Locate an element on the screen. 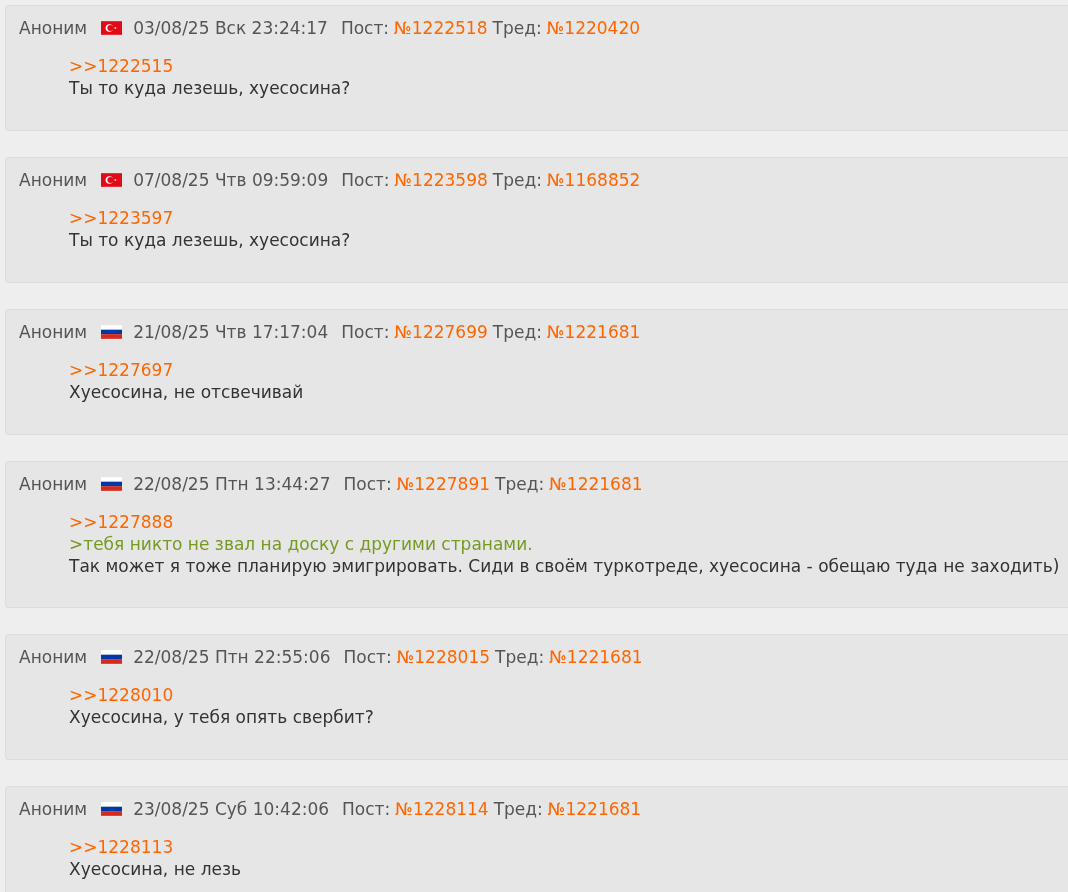 The image size is (1068, 892). reply-link: >>1223597 is located at coordinates (121, 218).